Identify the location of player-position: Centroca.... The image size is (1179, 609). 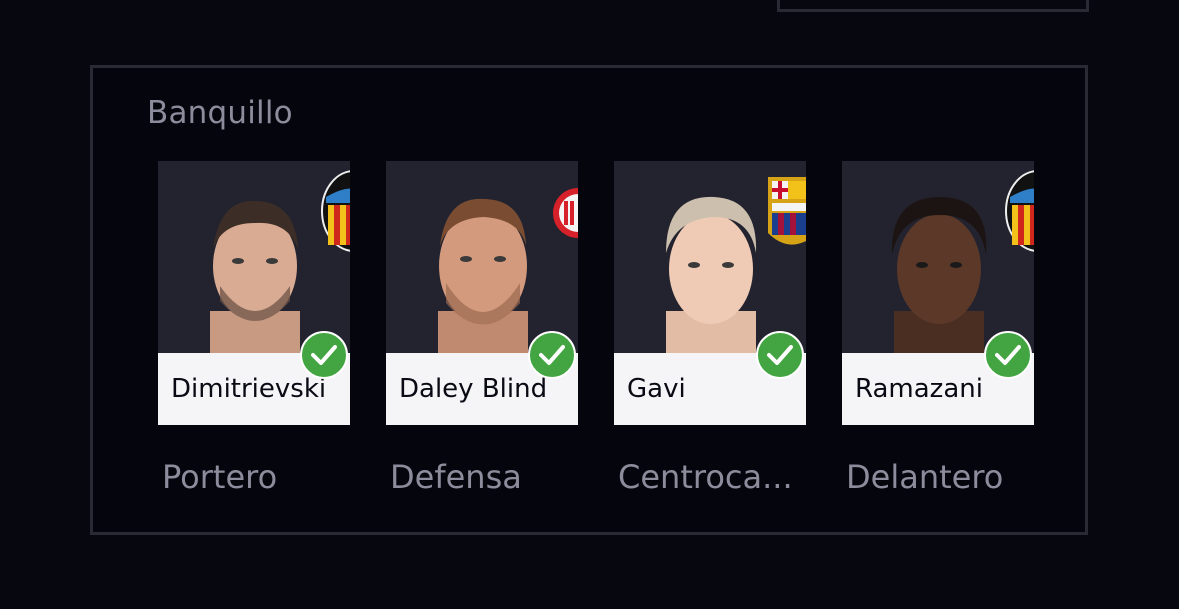
(705, 477).